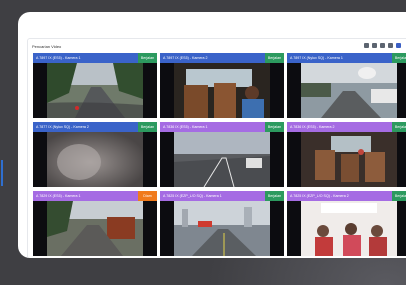 This screenshot has height=285, width=406. I want to click on panel-header: Pencarian Video, so click(217, 46).